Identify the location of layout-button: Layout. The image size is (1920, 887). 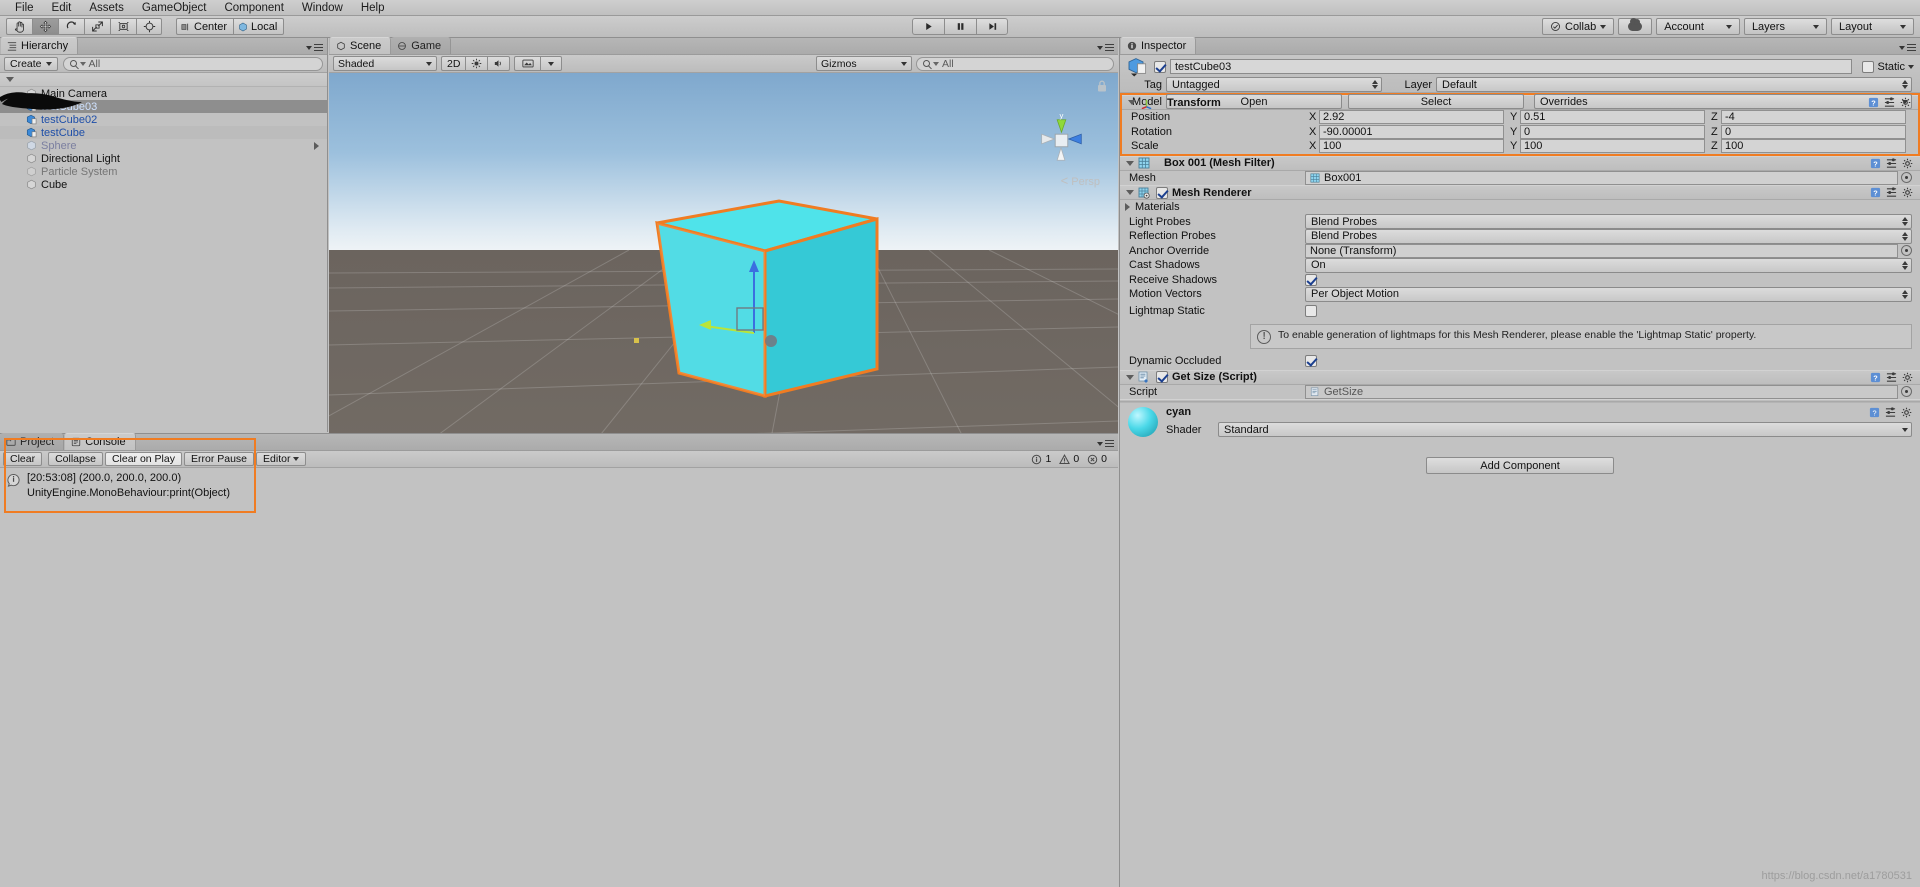
(1872, 26).